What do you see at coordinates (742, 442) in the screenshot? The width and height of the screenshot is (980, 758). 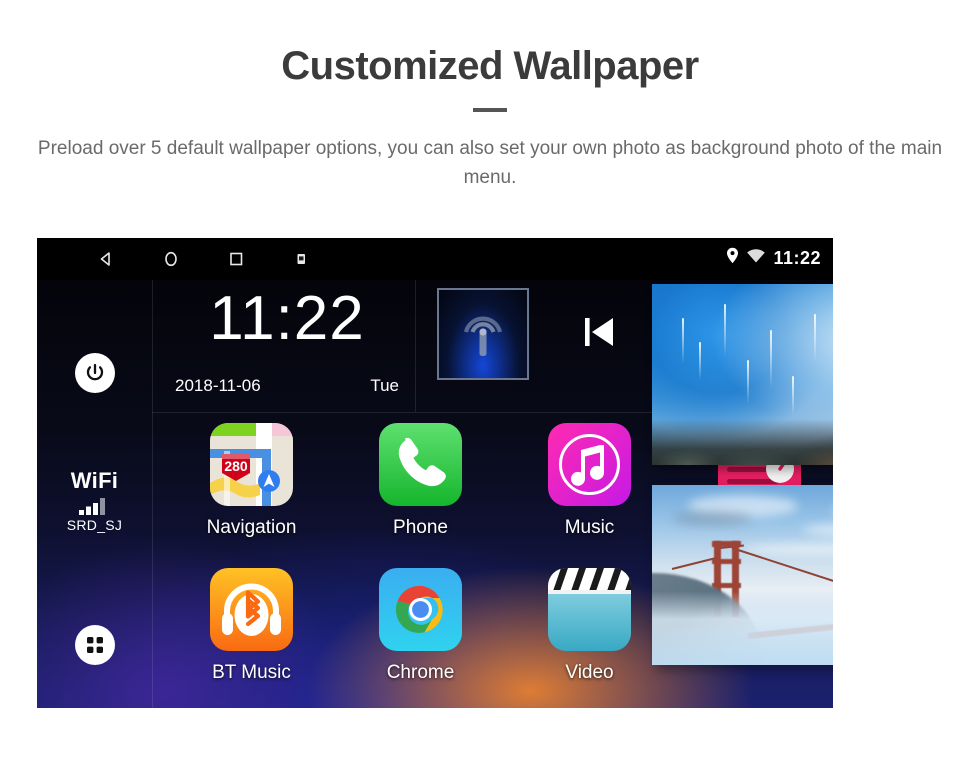 I see `ice-cave-foreground` at bounding box center [742, 442].